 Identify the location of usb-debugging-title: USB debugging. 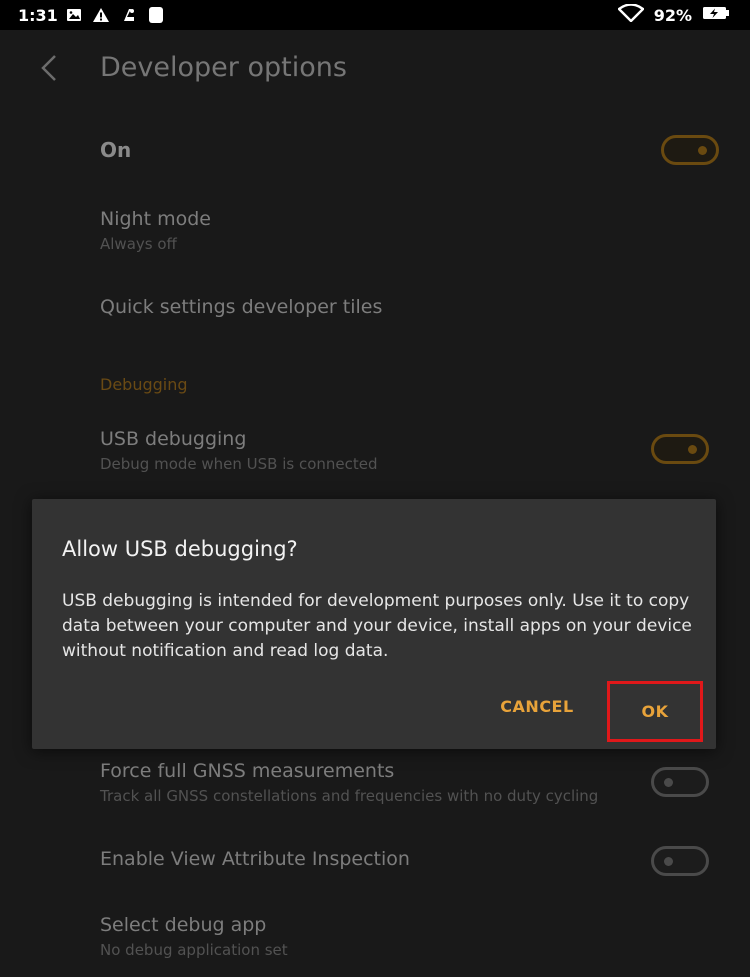
(173, 439).